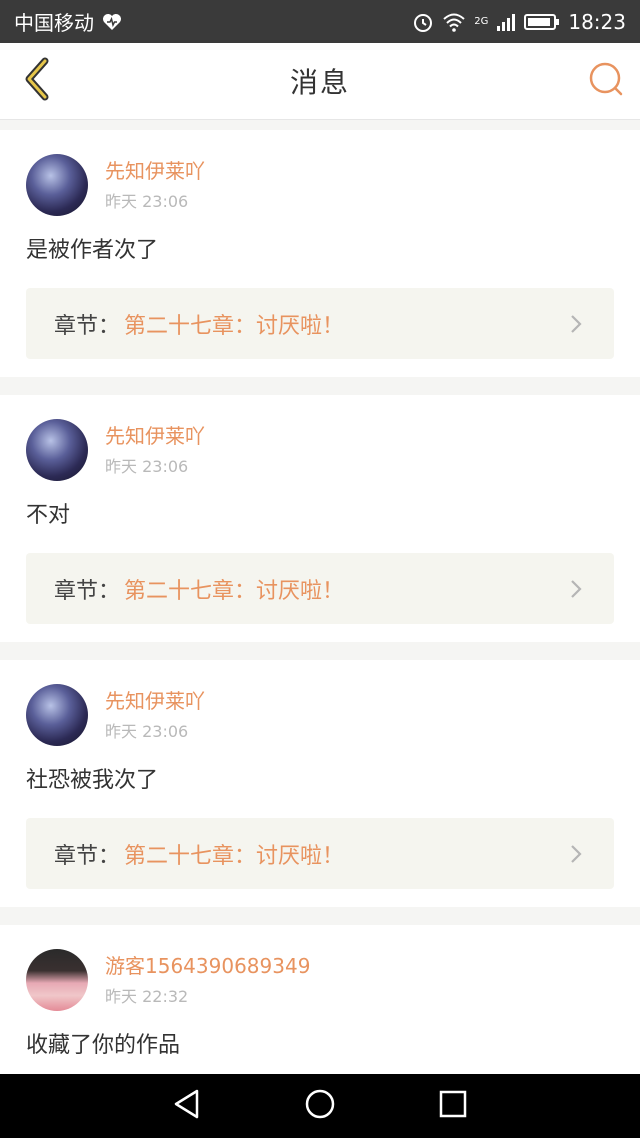 The image size is (640, 1138). I want to click on nav-recent-icon, so click(453, 1106).